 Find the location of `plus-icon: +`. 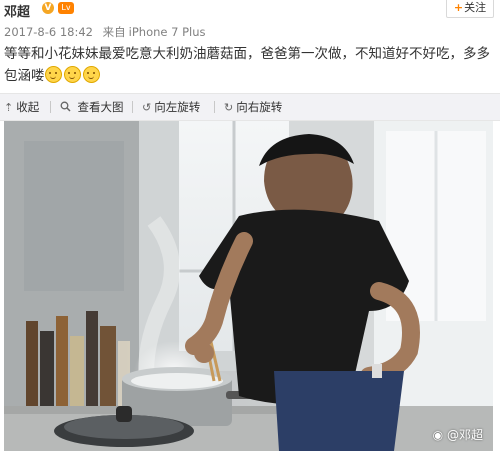

plus-icon: + is located at coordinates (458, 7).